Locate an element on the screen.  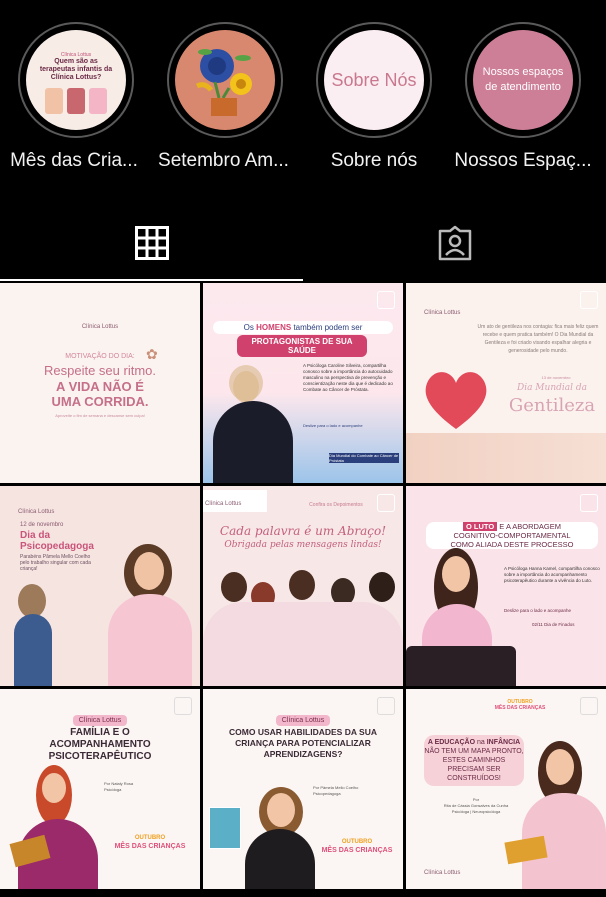
heart-icon is located at coordinates (456, 400).